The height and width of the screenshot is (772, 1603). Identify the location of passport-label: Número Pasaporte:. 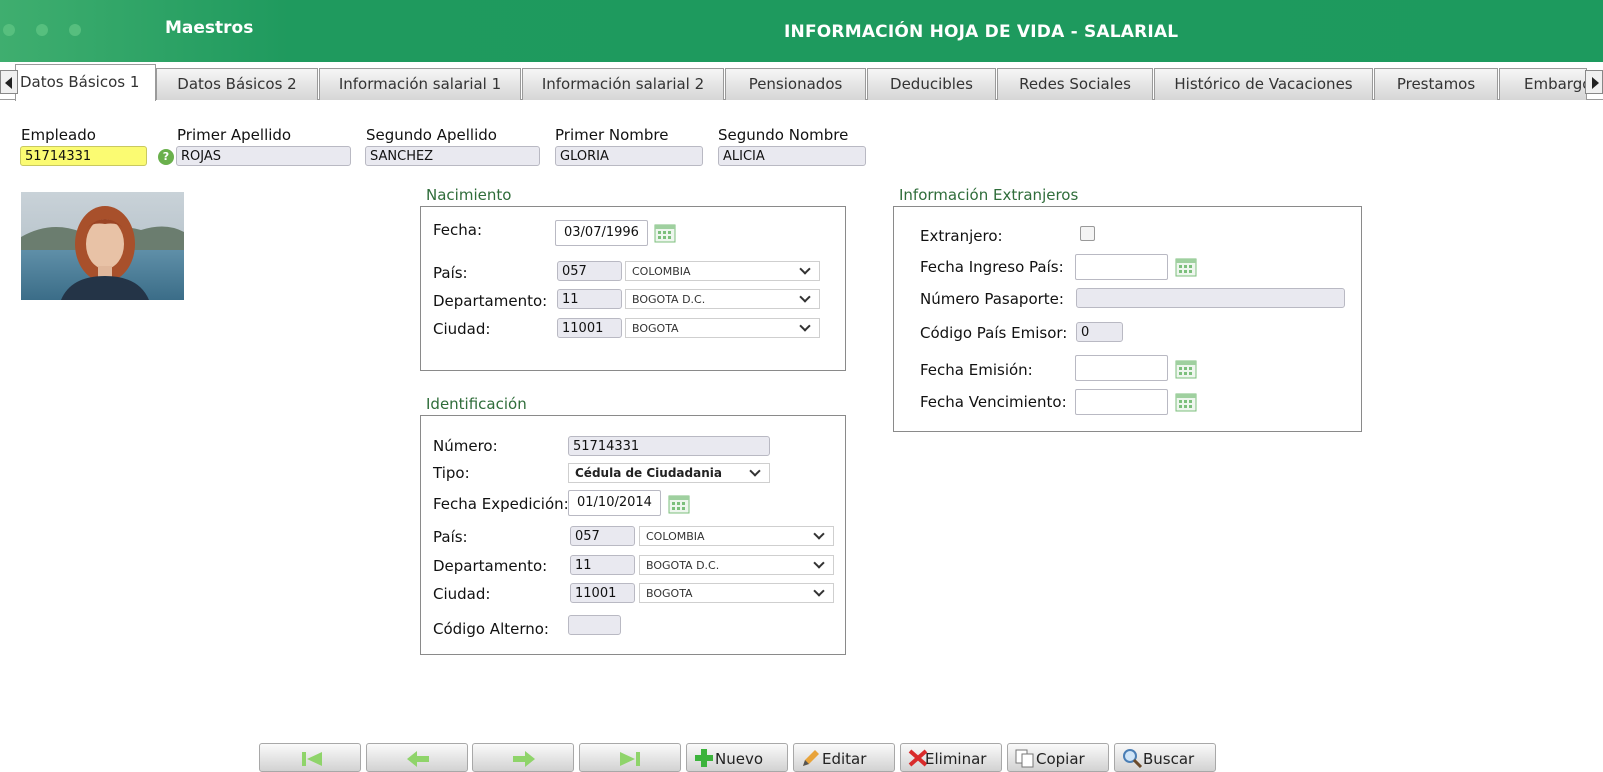
(992, 299).